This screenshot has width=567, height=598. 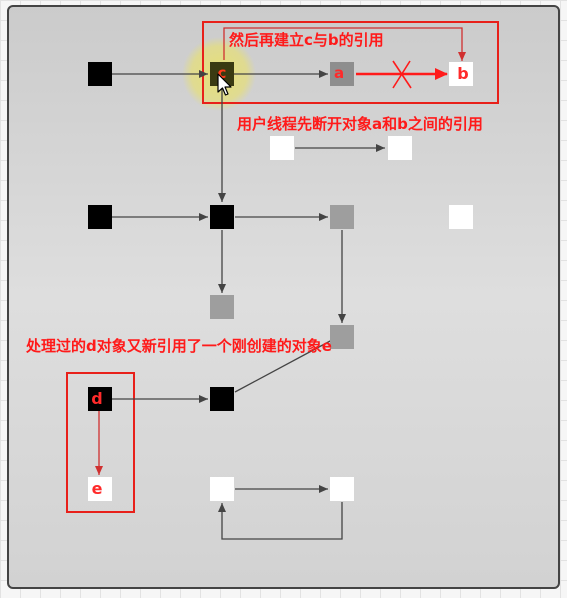 What do you see at coordinates (306, 40) in the screenshot?
I see `annotation-top: 然后再建立c与b的引用` at bounding box center [306, 40].